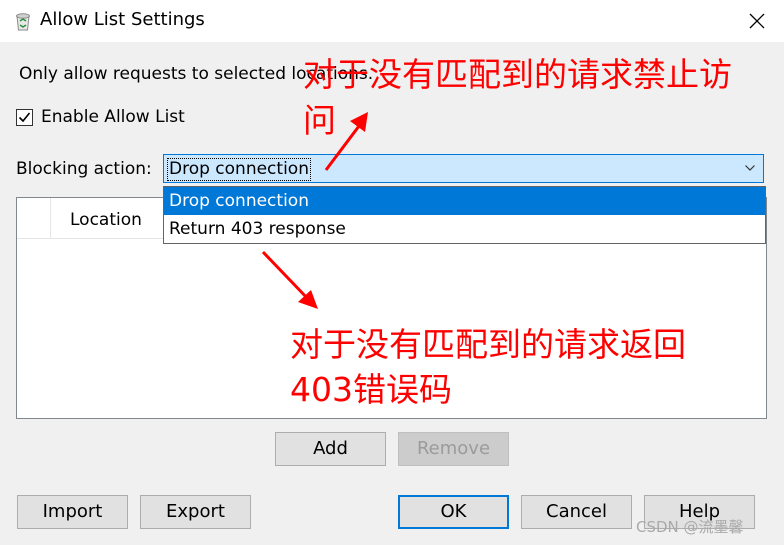 Image resolution: width=784 pixels, height=545 pixels. What do you see at coordinates (690, 527) in the screenshot?
I see `watermark: CSDN @流墨馨` at bounding box center [690, 527].